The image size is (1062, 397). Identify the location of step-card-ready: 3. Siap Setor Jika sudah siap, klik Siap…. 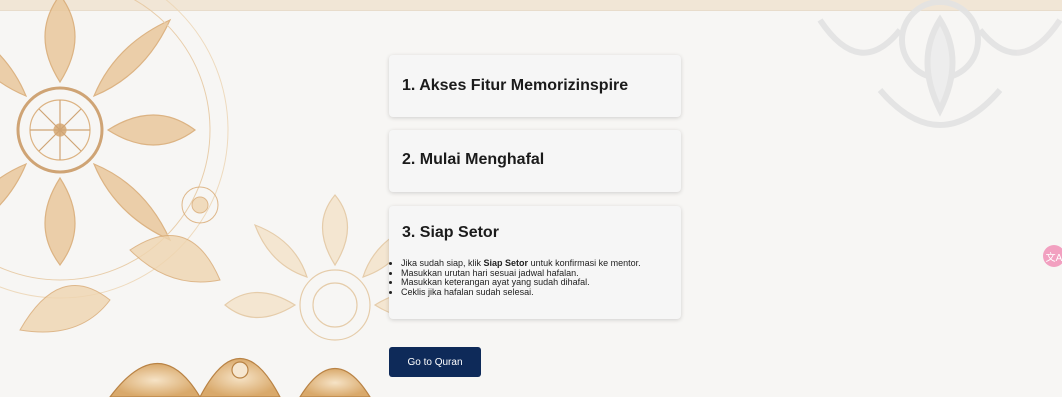
(535, 262).